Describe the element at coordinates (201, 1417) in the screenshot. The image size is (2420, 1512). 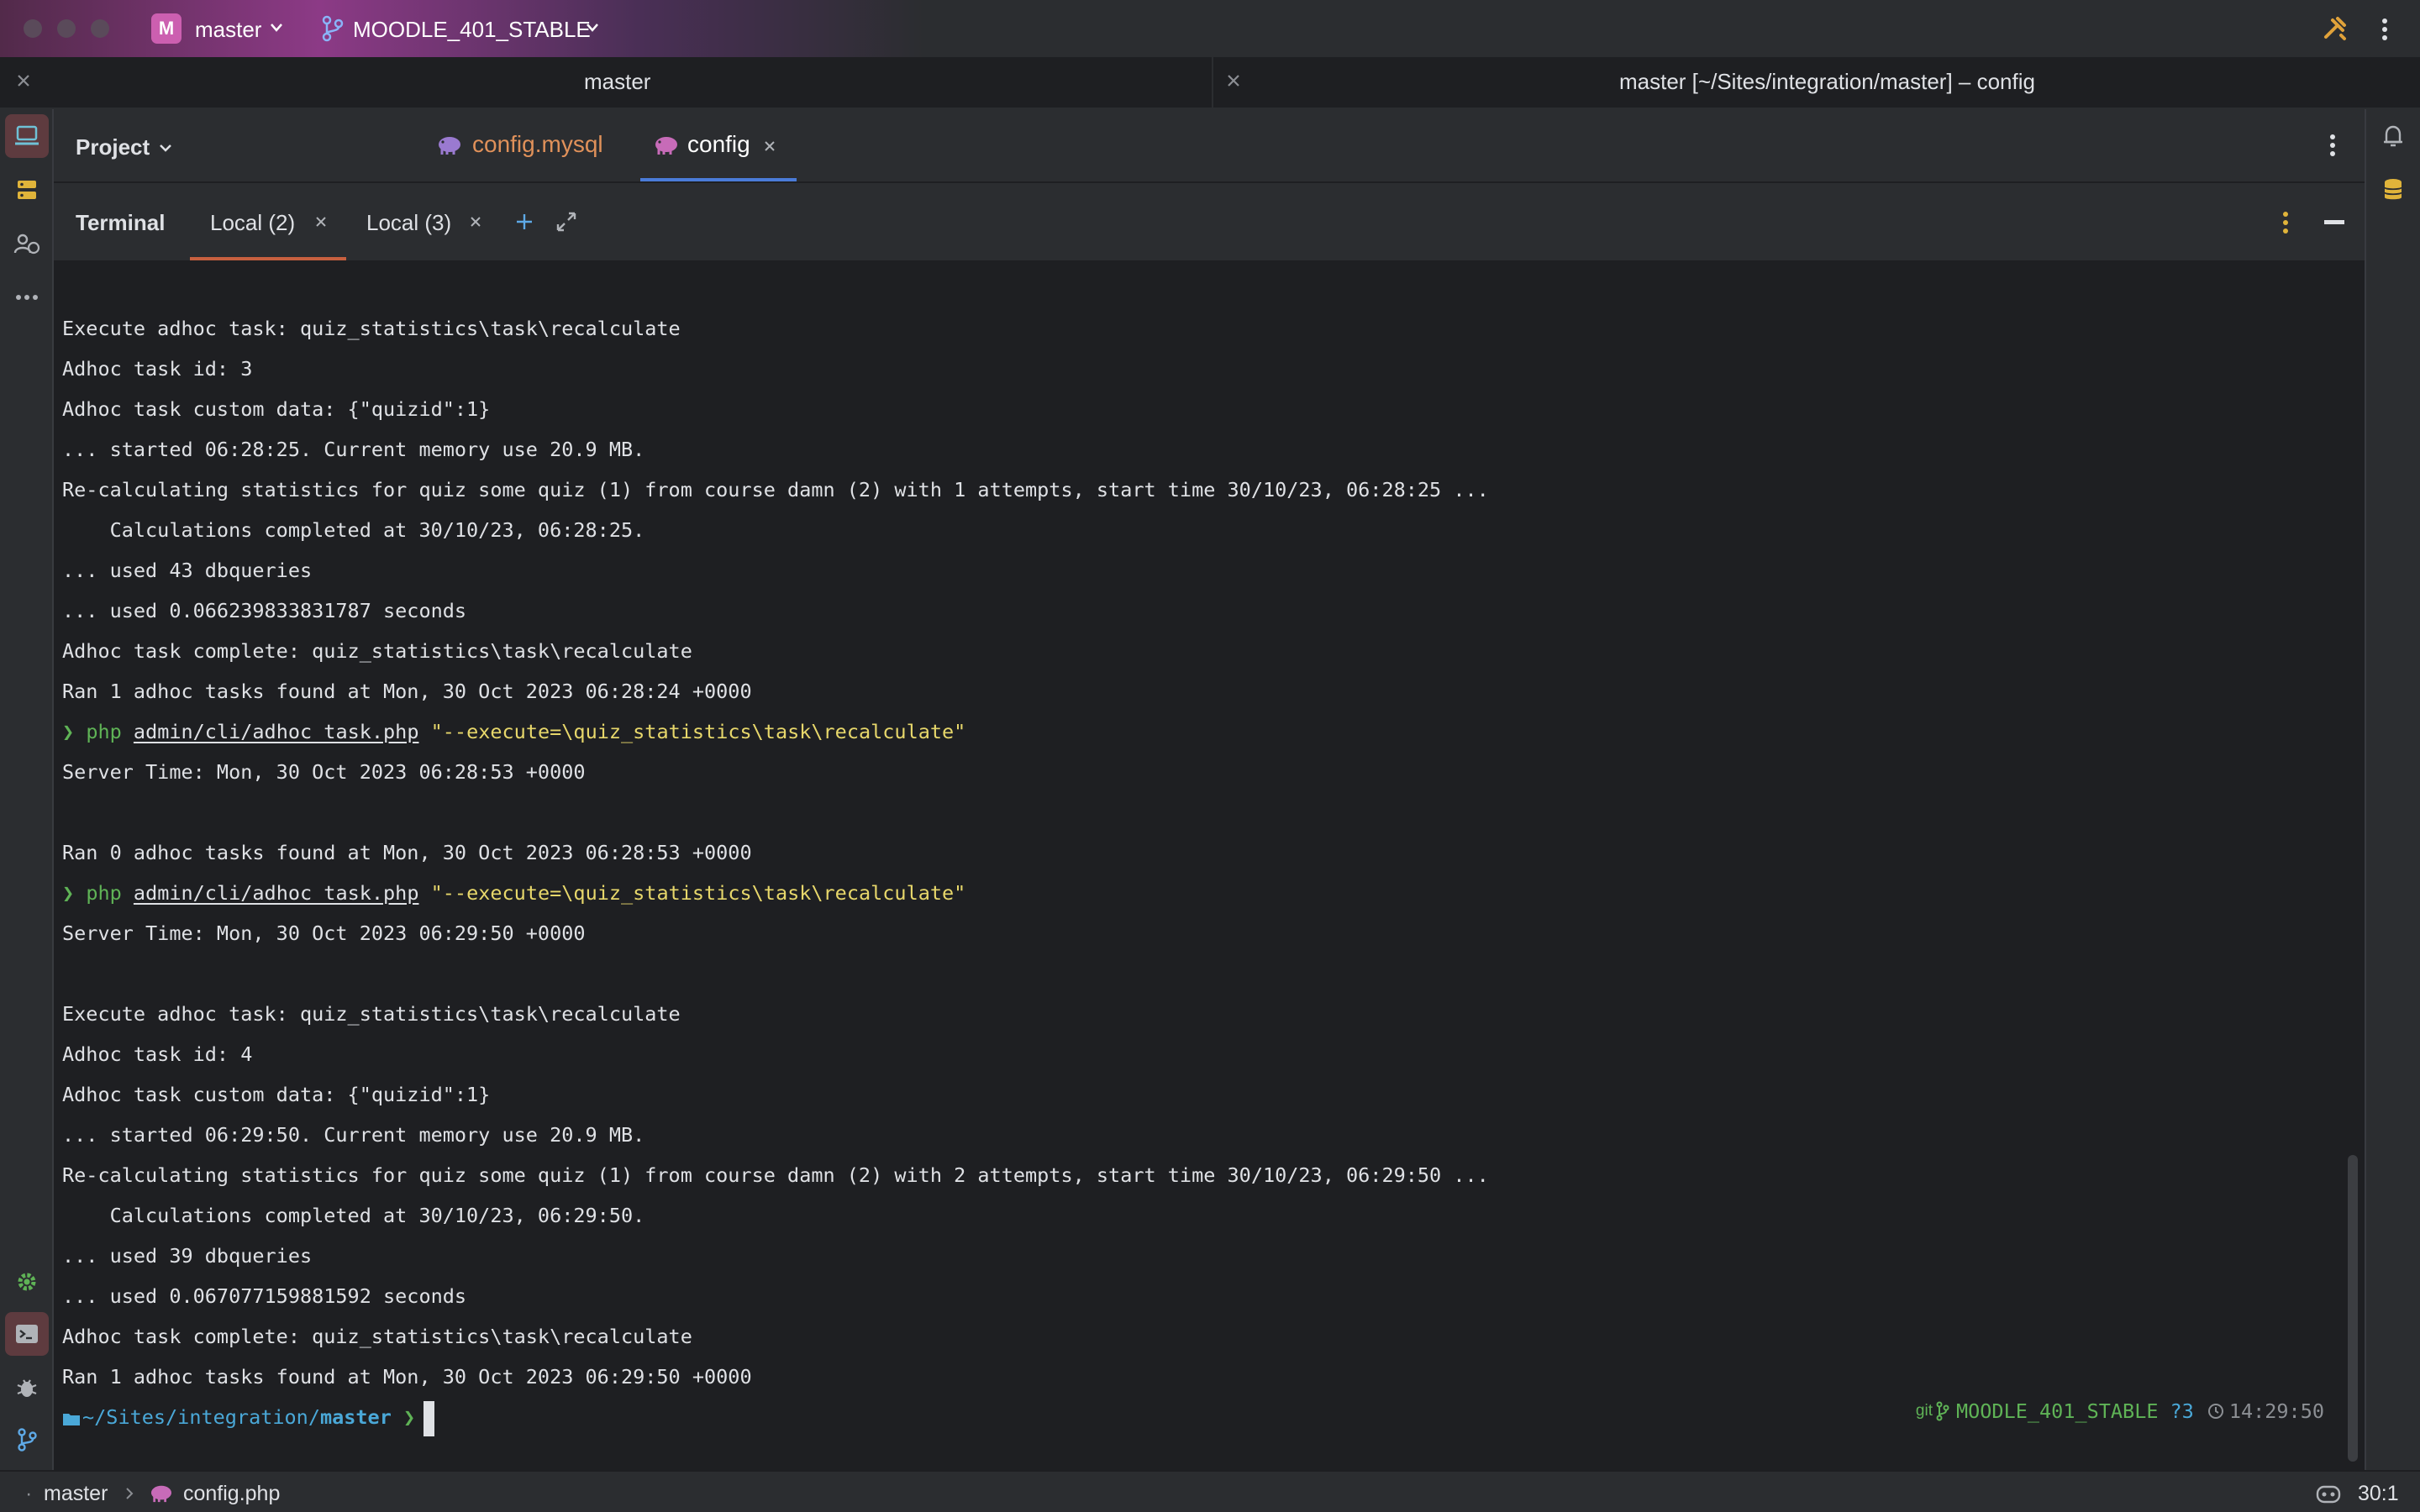
I see `cwd-path: ~/Sites/integration/` at that location.